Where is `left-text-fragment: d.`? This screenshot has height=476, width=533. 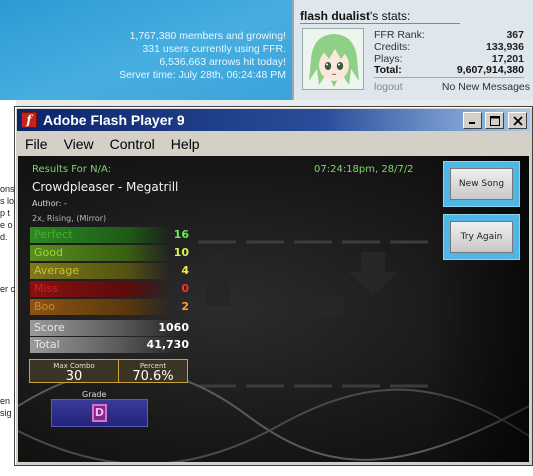 left-text-fragment: d. is located at coordinates (4, 237).